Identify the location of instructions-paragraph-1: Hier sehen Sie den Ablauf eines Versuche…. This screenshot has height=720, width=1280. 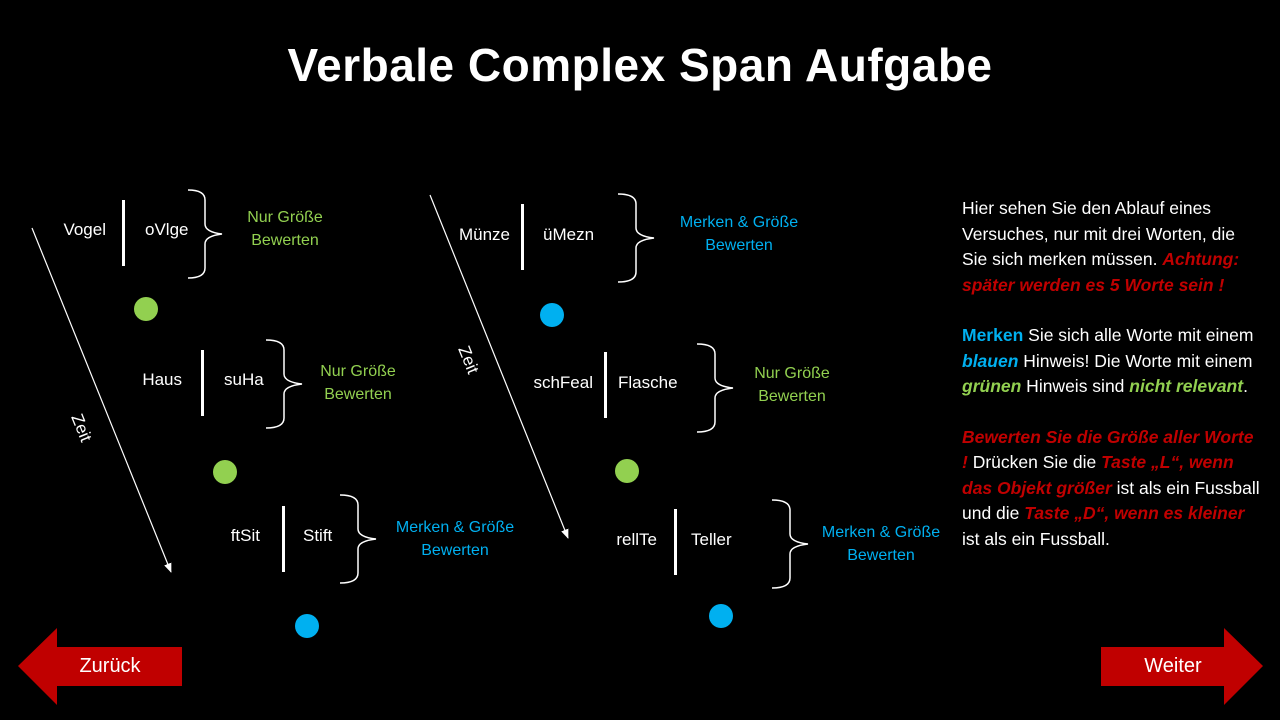
(1101, 246).